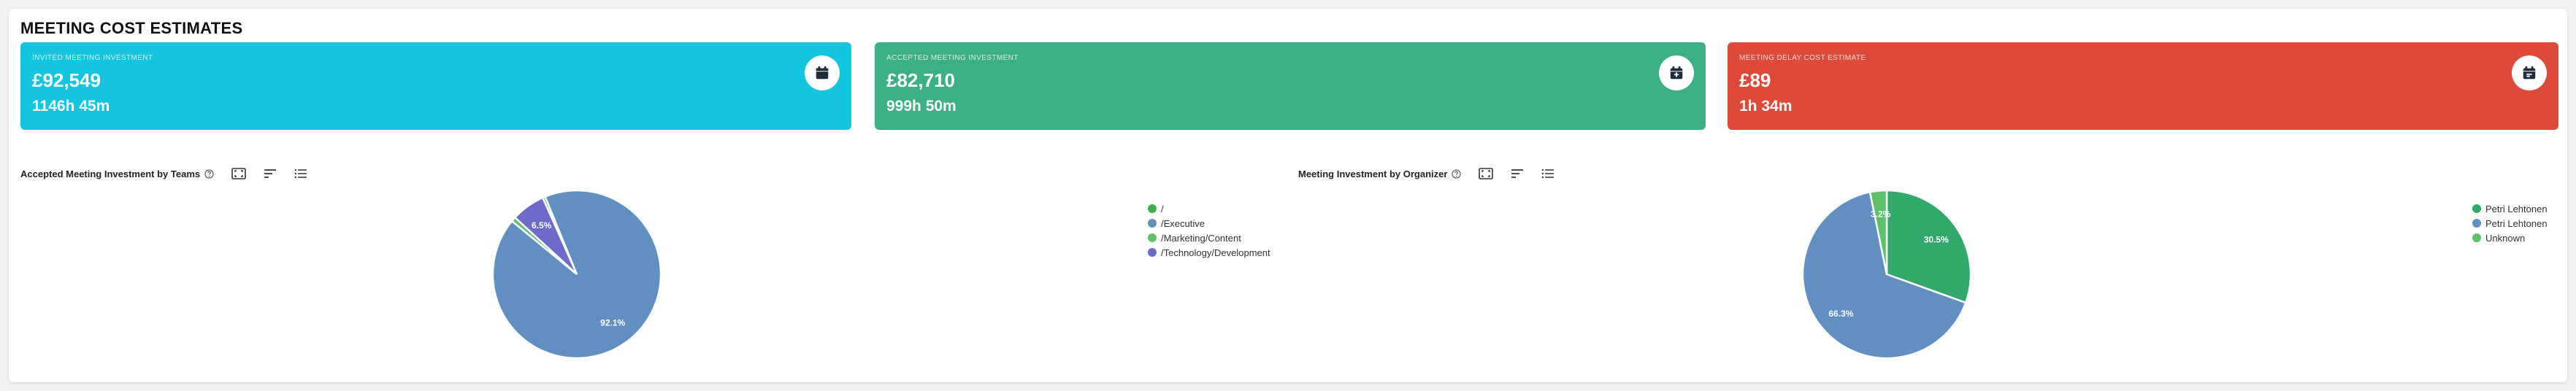 The image size is (2576, 391). Describe the element at coordinates (542, 225) in the screenshot. I see `pie-slice-label: 6.5%` at that location.